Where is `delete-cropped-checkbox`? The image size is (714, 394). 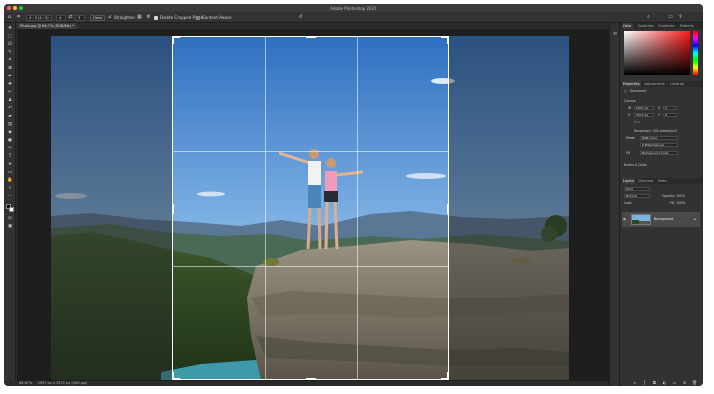 delete-cropped-checkbox is located at coordinates (156, 17).